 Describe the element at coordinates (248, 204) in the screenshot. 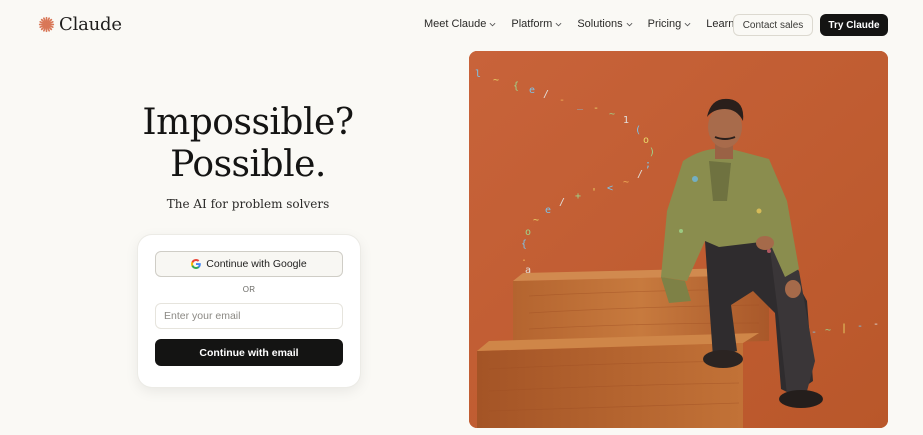

I see `hero-subtitle: The AI for problem solvers` at that location.